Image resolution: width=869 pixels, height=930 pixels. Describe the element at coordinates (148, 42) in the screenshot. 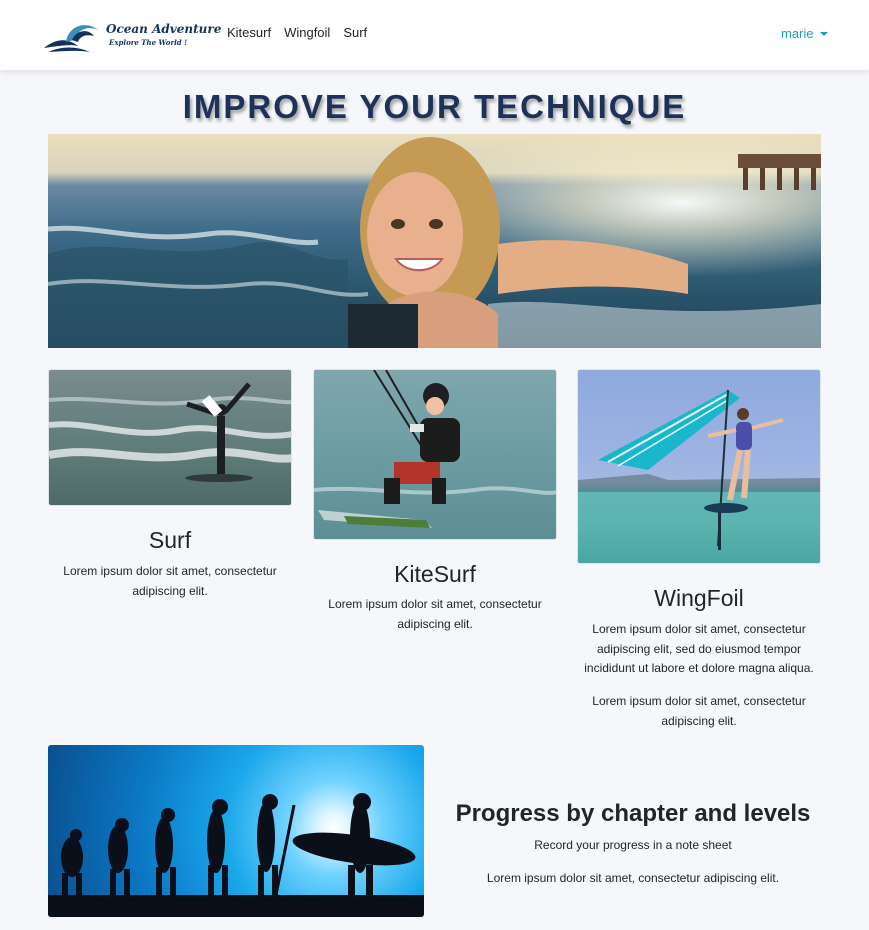

I see `brand-tagline: Explore The World !` at that location.